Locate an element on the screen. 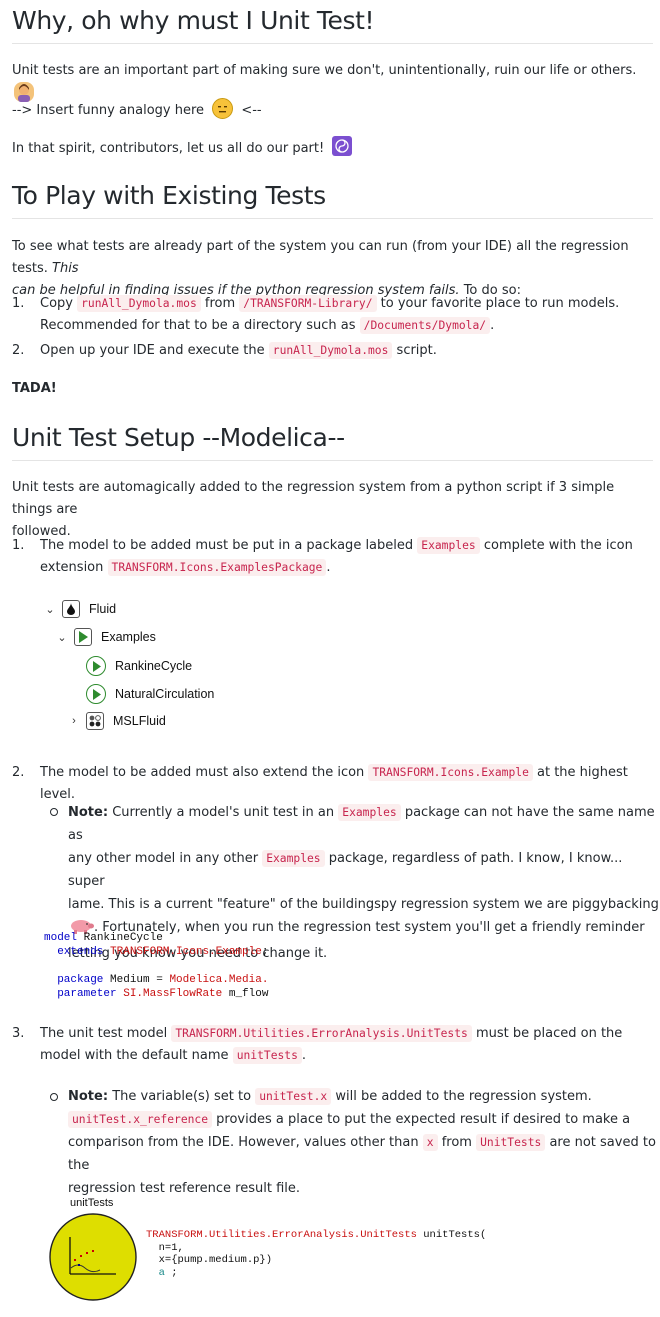 Image resolution: width=660 pixels, height=1317 pixels. code-inline: unitTest.x is located at coordinates (293, 1096).